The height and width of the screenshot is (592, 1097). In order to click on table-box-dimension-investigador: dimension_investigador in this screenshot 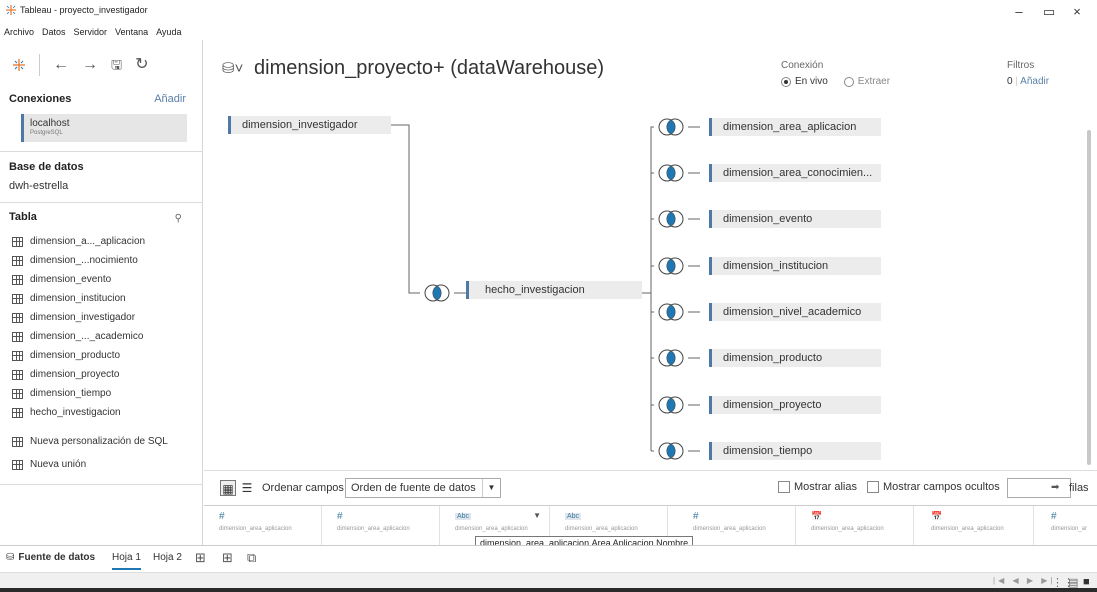, I will do `click(309, 125)`.